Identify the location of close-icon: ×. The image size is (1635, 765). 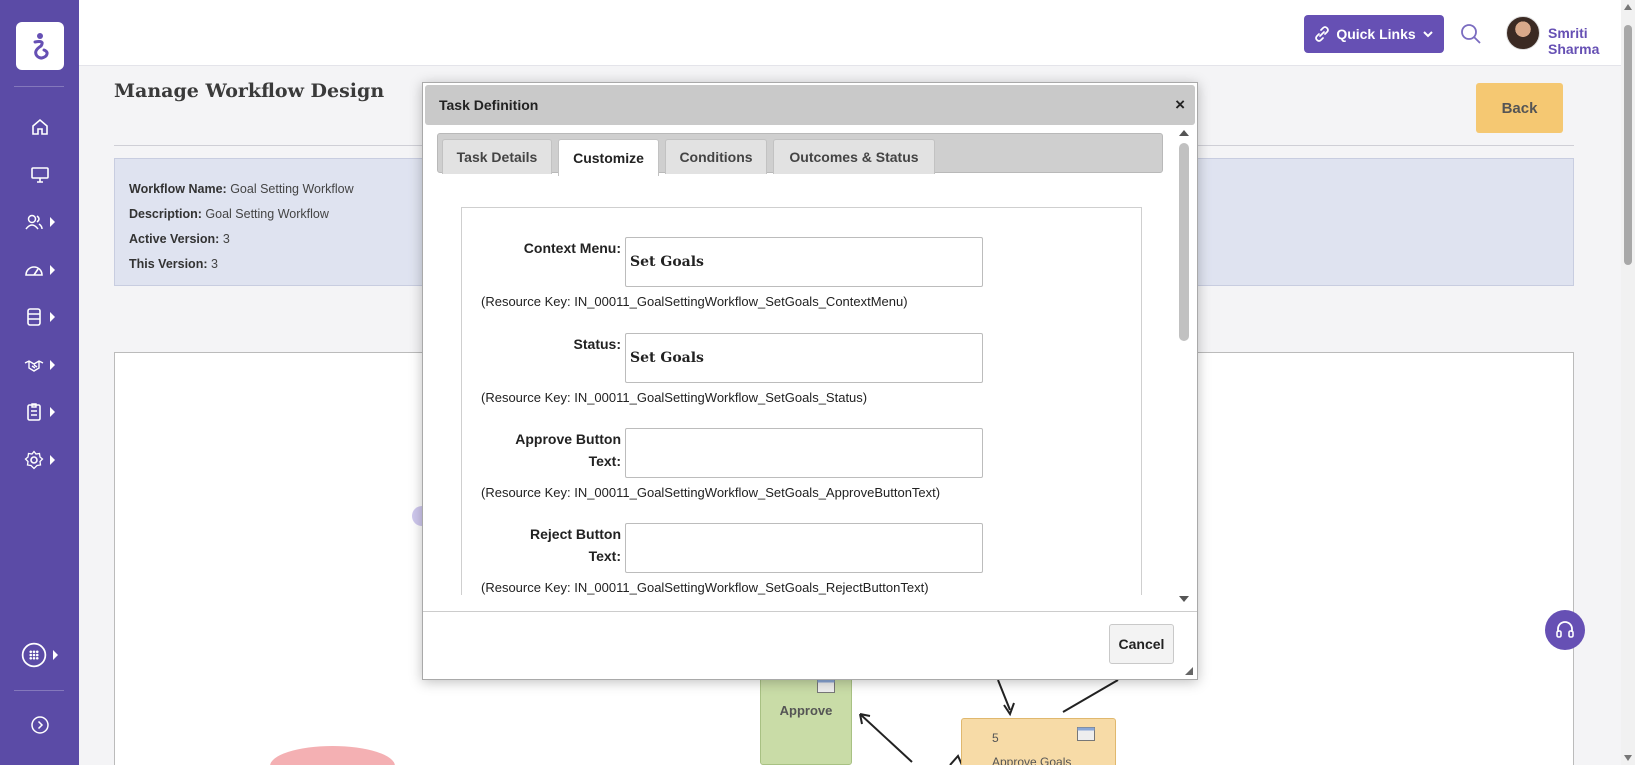
(1180, 105).